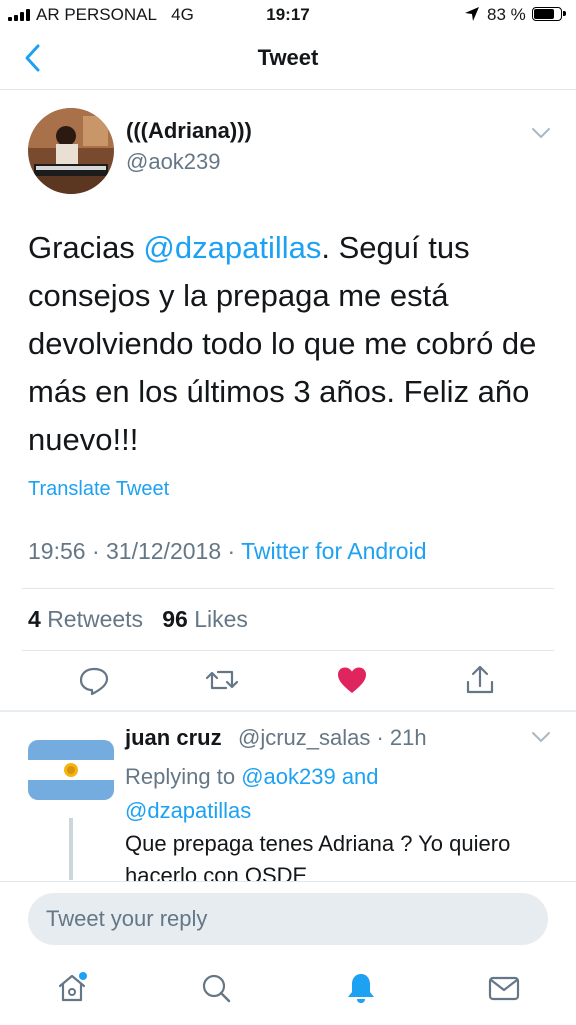 Image resolution: width=576 pixels, height=1025 pixels. I want to click on mention-link: @aok239, so click(288, 776).